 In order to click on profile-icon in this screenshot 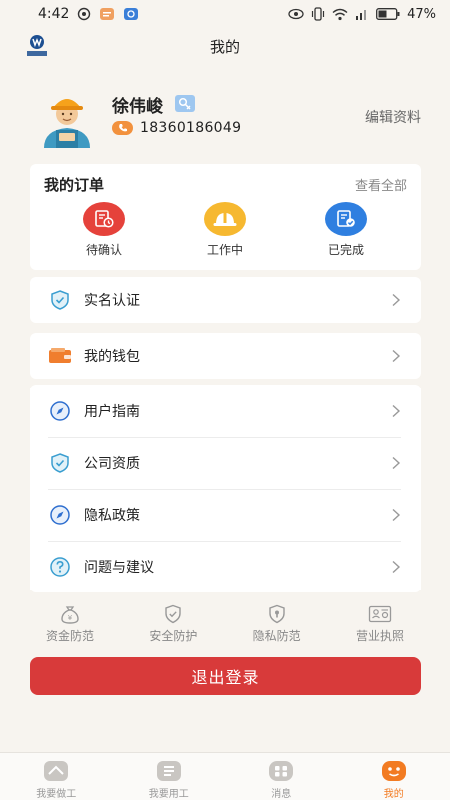, I will do `click(394, 771)`.